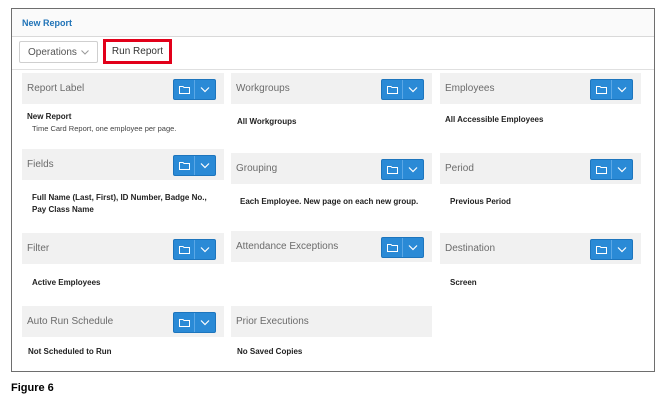  I want to click on panel-title: Auto Run Schedule, so click(70, 321).